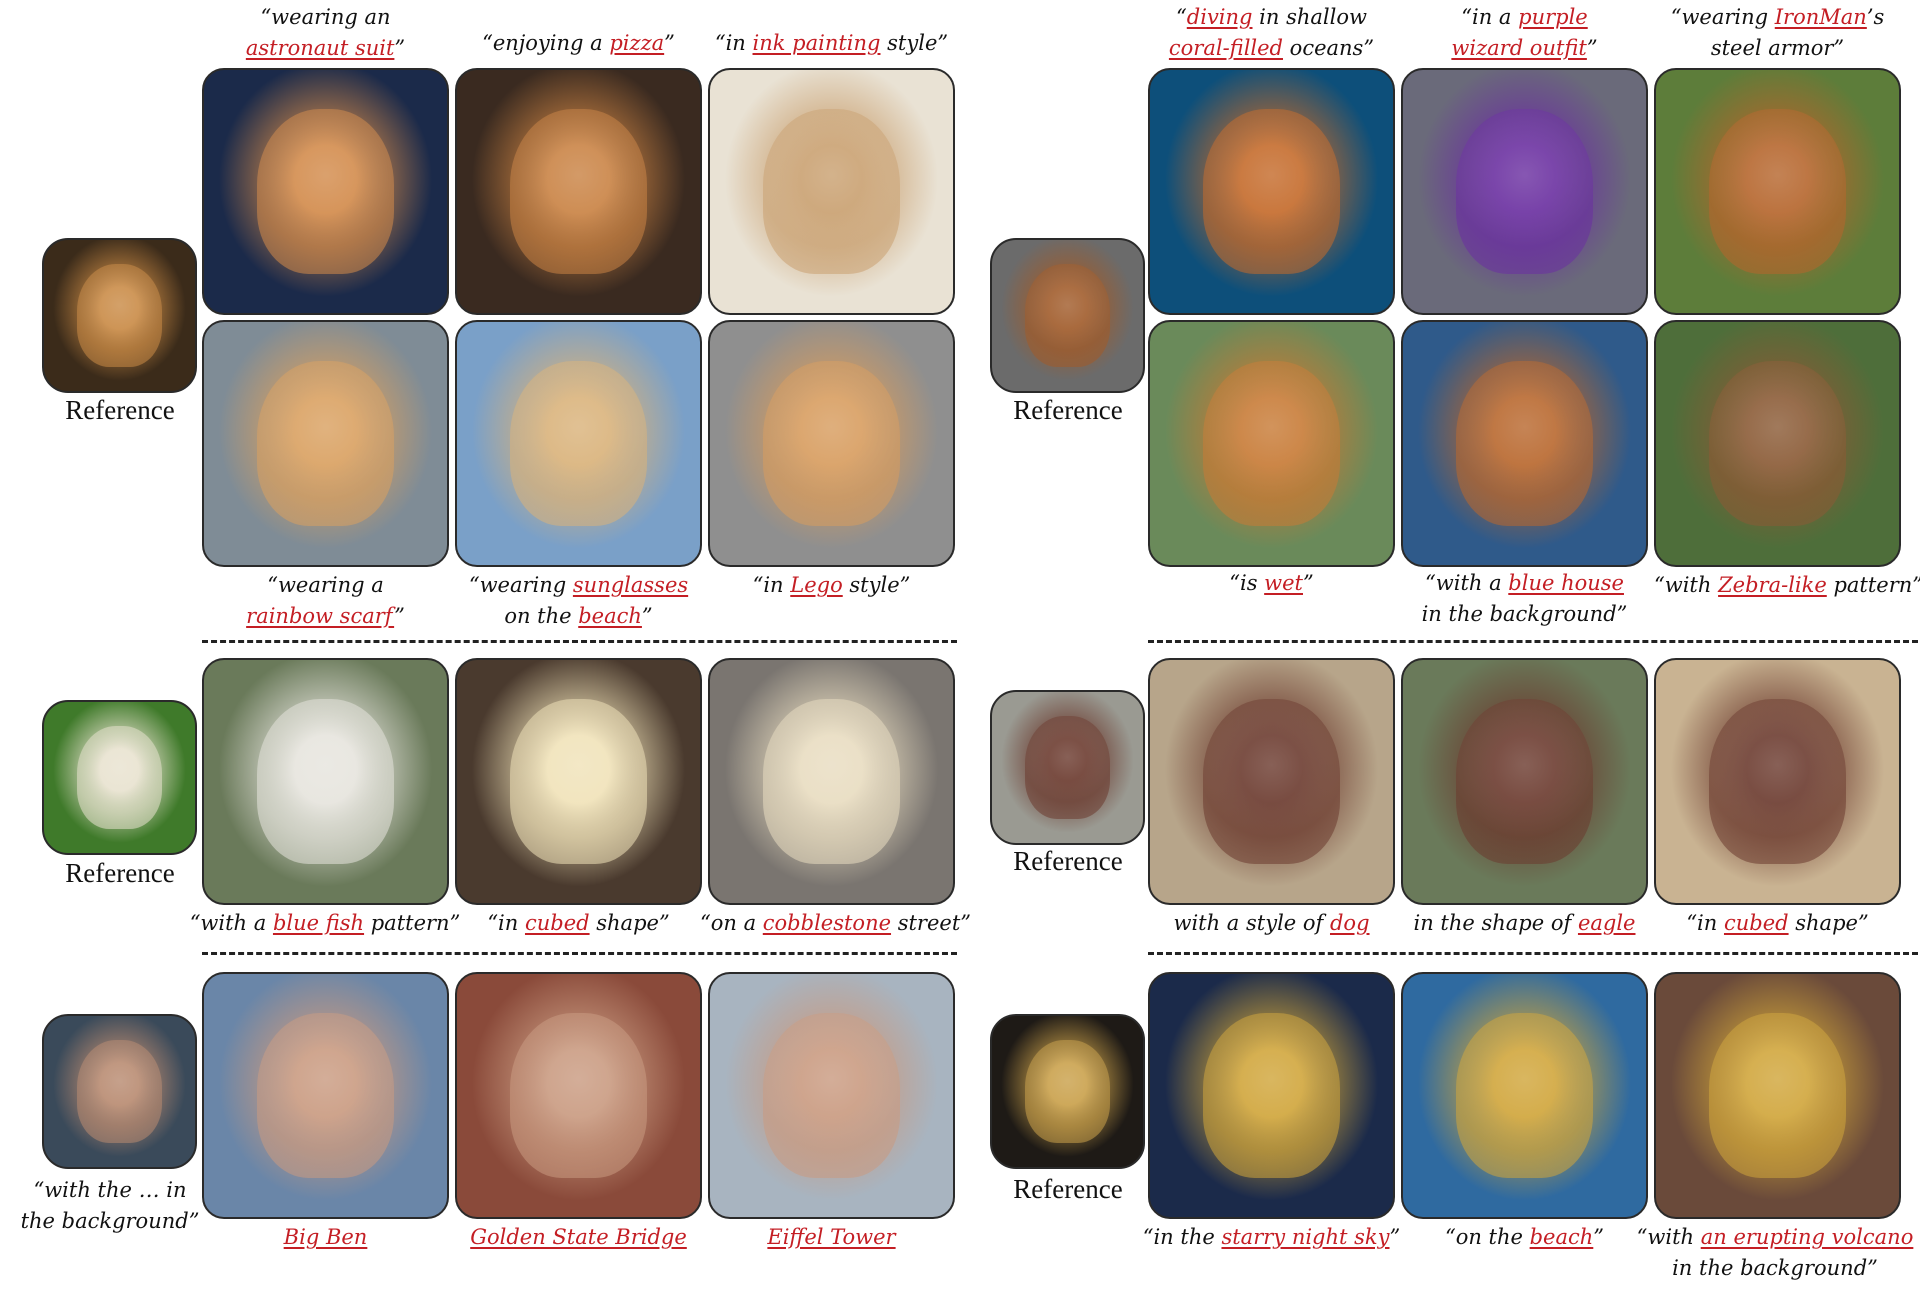 This screenshot has height=1289, width=1920. I want to click on caption-text: style”, so click(914, 43).